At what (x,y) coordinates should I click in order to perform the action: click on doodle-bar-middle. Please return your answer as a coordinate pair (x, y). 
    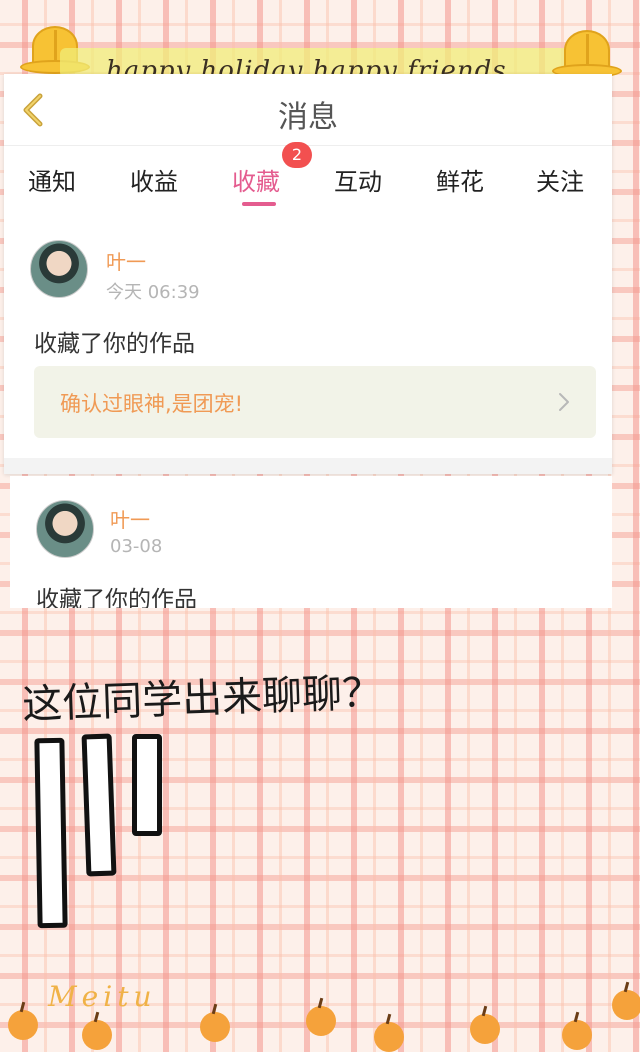
    Looking at the image, I should click on (99, 805).